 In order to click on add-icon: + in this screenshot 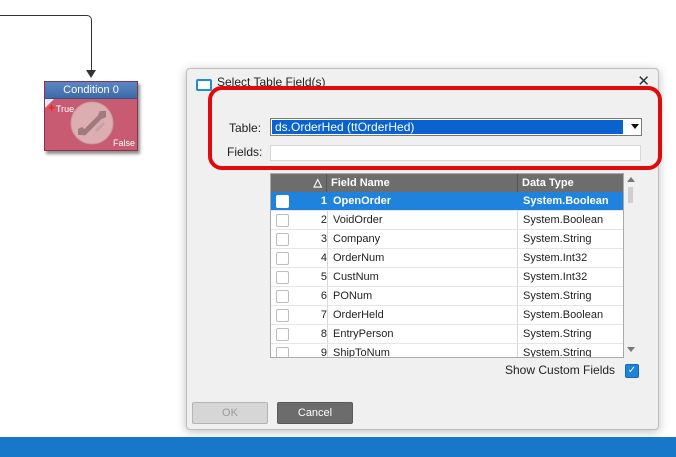, I will do `click(52, 108)`.